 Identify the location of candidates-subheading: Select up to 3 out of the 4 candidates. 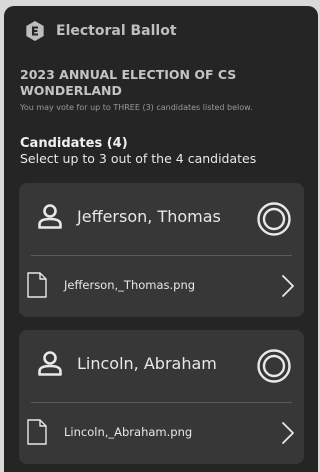
(138, 158).